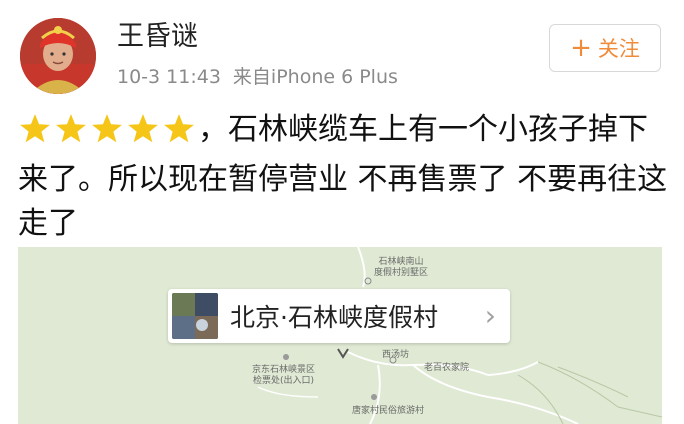 The height and width of the screenshot is (424, 684). I want to click on map-label-right: 老百农家院, so click(447, 368).